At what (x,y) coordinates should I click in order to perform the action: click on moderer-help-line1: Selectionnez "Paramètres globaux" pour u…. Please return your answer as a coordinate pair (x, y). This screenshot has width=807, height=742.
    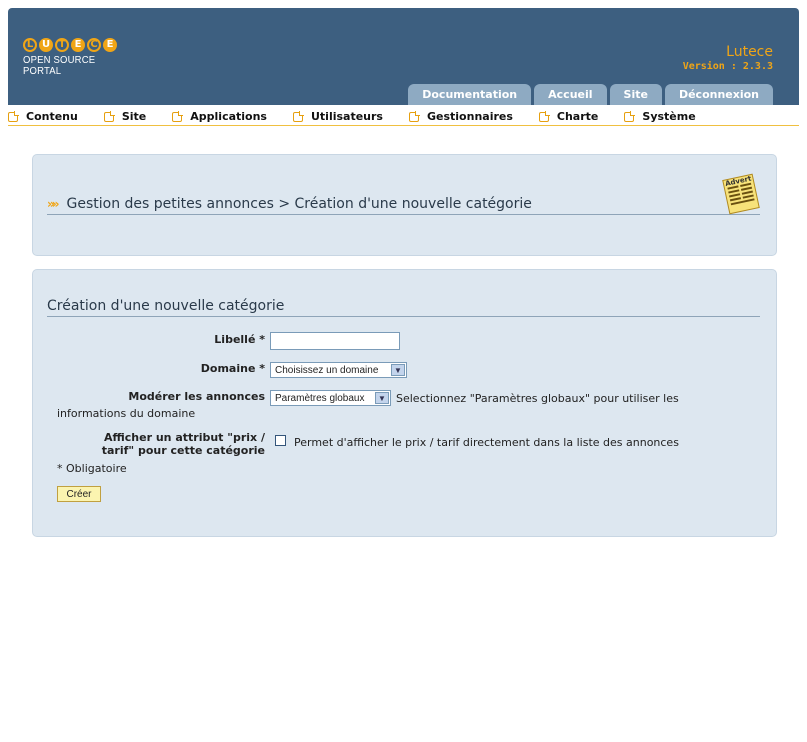
    Looking at the image, I should click on (537, 398).